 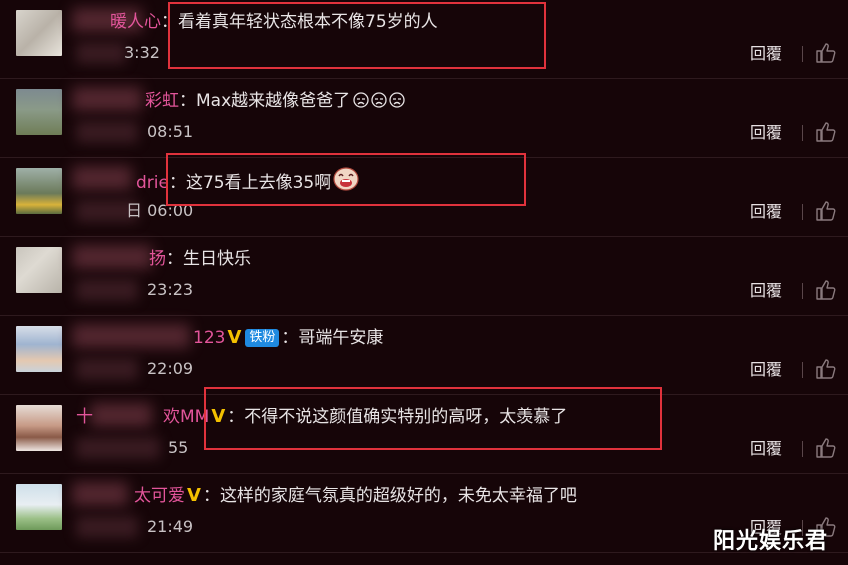 What do you see at coordinates (142, 52) in the screenshot?
I see `timestamp: 3:32` at bounding box center [142, 52].